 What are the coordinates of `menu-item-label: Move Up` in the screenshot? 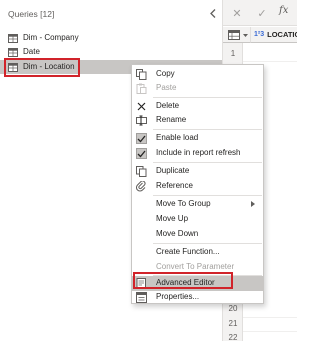 It's located at (172, 218).